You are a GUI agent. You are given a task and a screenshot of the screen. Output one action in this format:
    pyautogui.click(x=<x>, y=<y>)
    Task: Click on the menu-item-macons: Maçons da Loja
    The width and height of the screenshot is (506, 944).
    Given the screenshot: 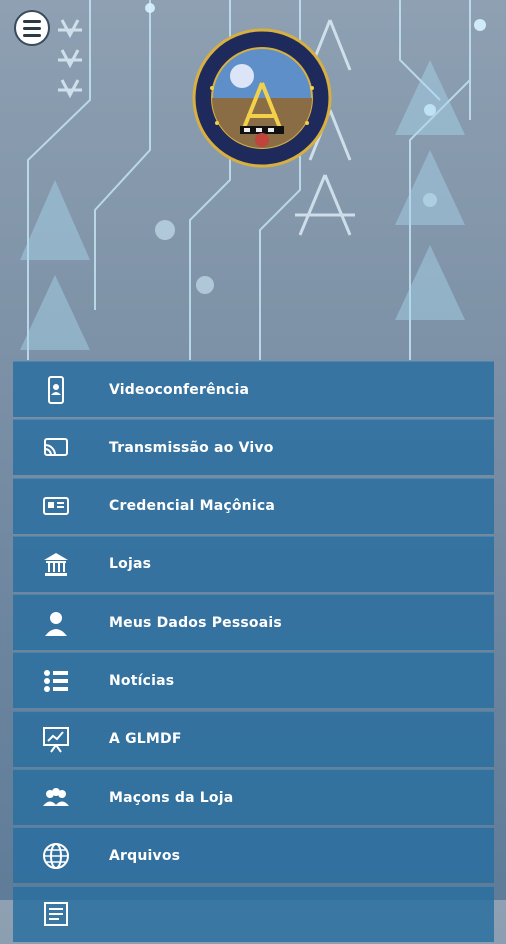 What is the action you would take?
    pyautogui.click(x=253, y=797)
    